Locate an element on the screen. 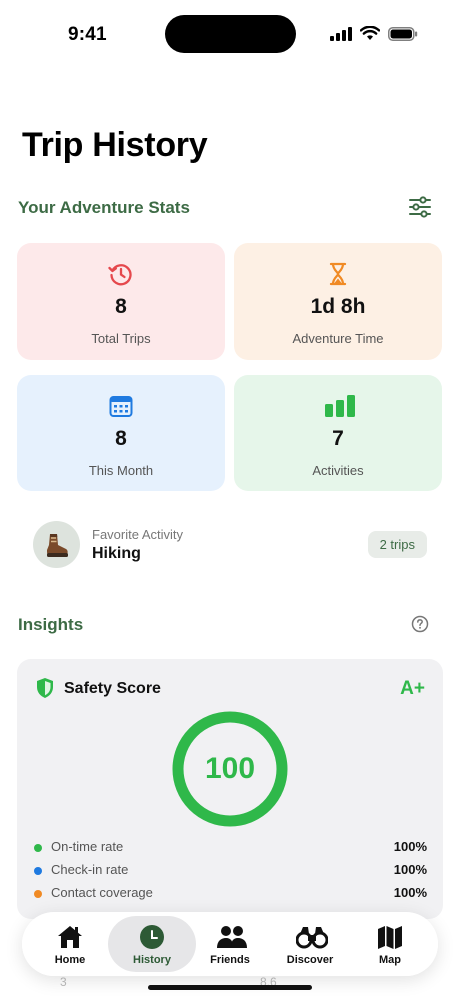  dynamic-island is located at coordinates (230, 34).